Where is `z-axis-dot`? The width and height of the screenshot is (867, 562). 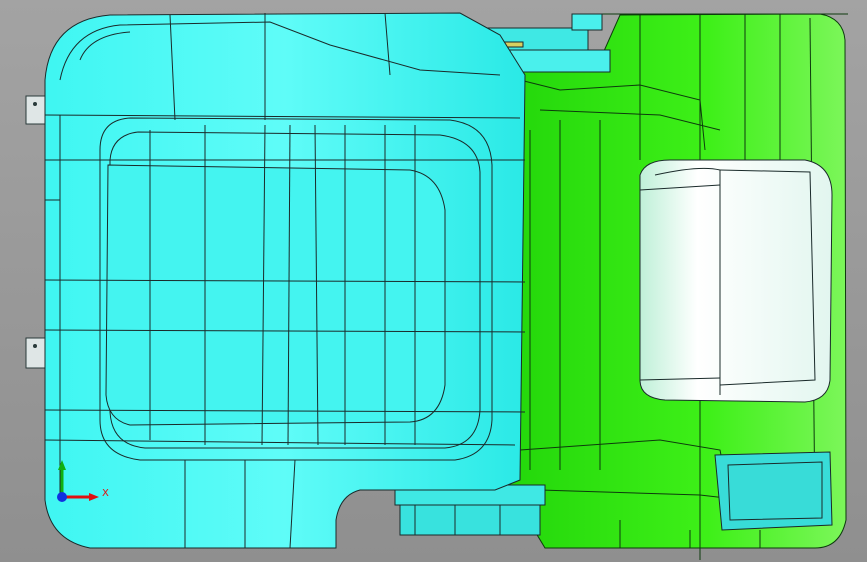 z-axis-dot is located at coordinates (62, 497).